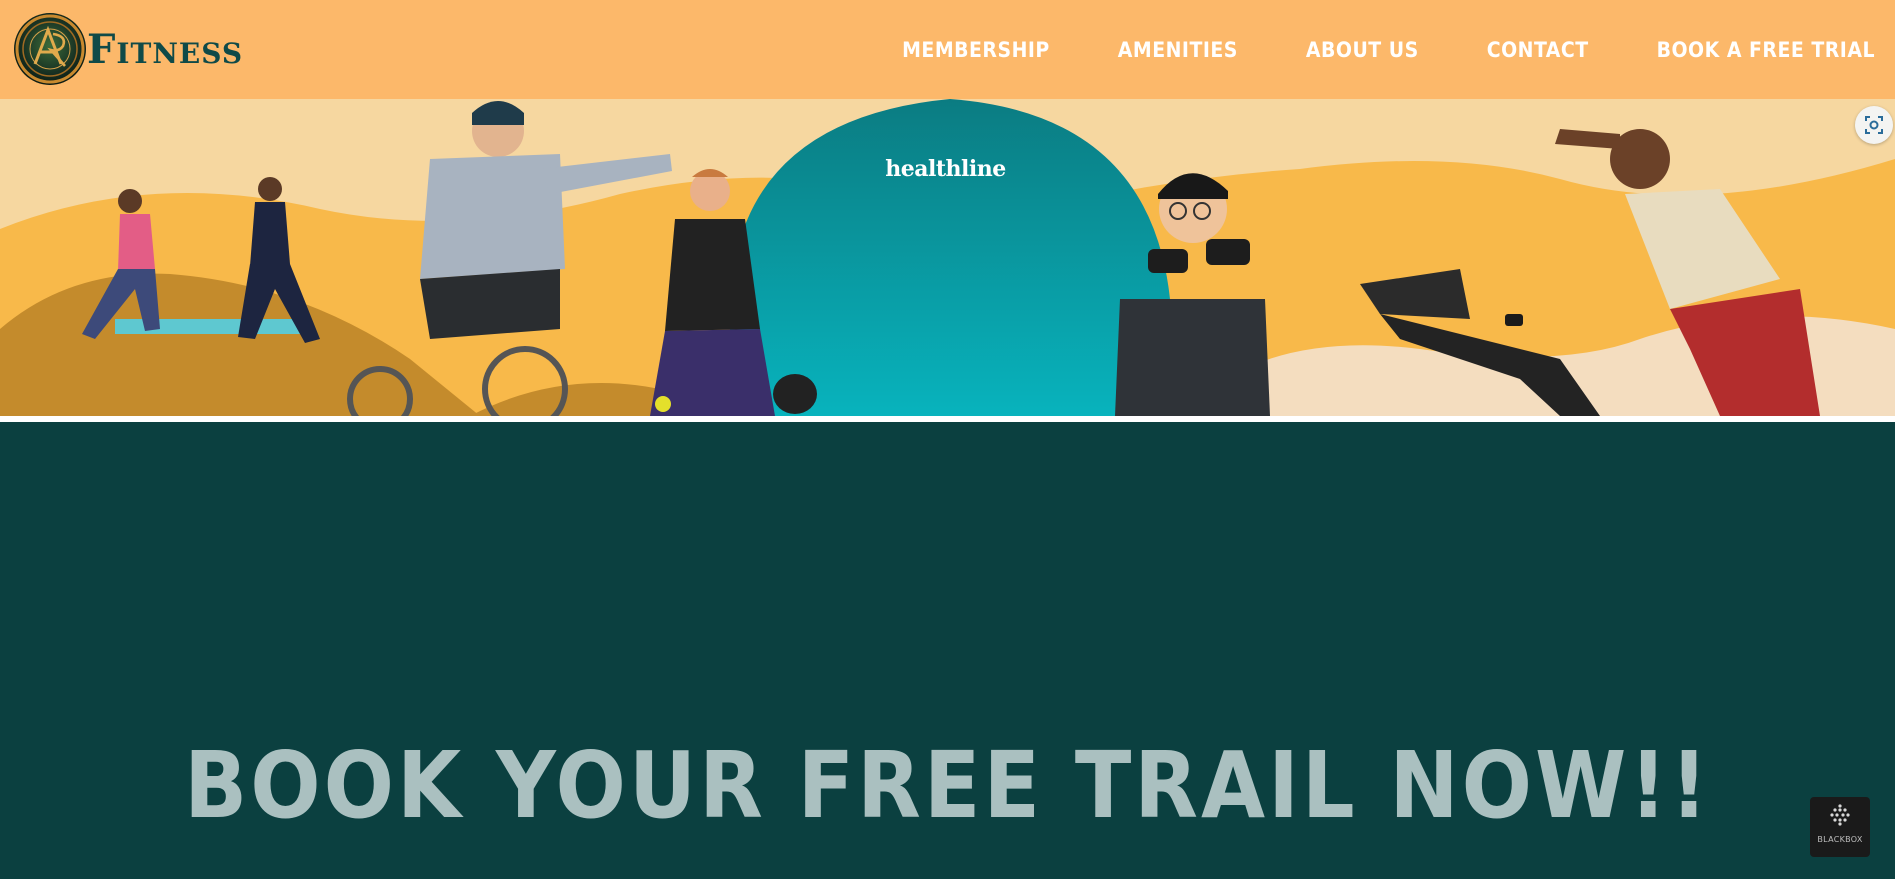  I want to click on nav-contact: CONTACT, so click(1538, 50).